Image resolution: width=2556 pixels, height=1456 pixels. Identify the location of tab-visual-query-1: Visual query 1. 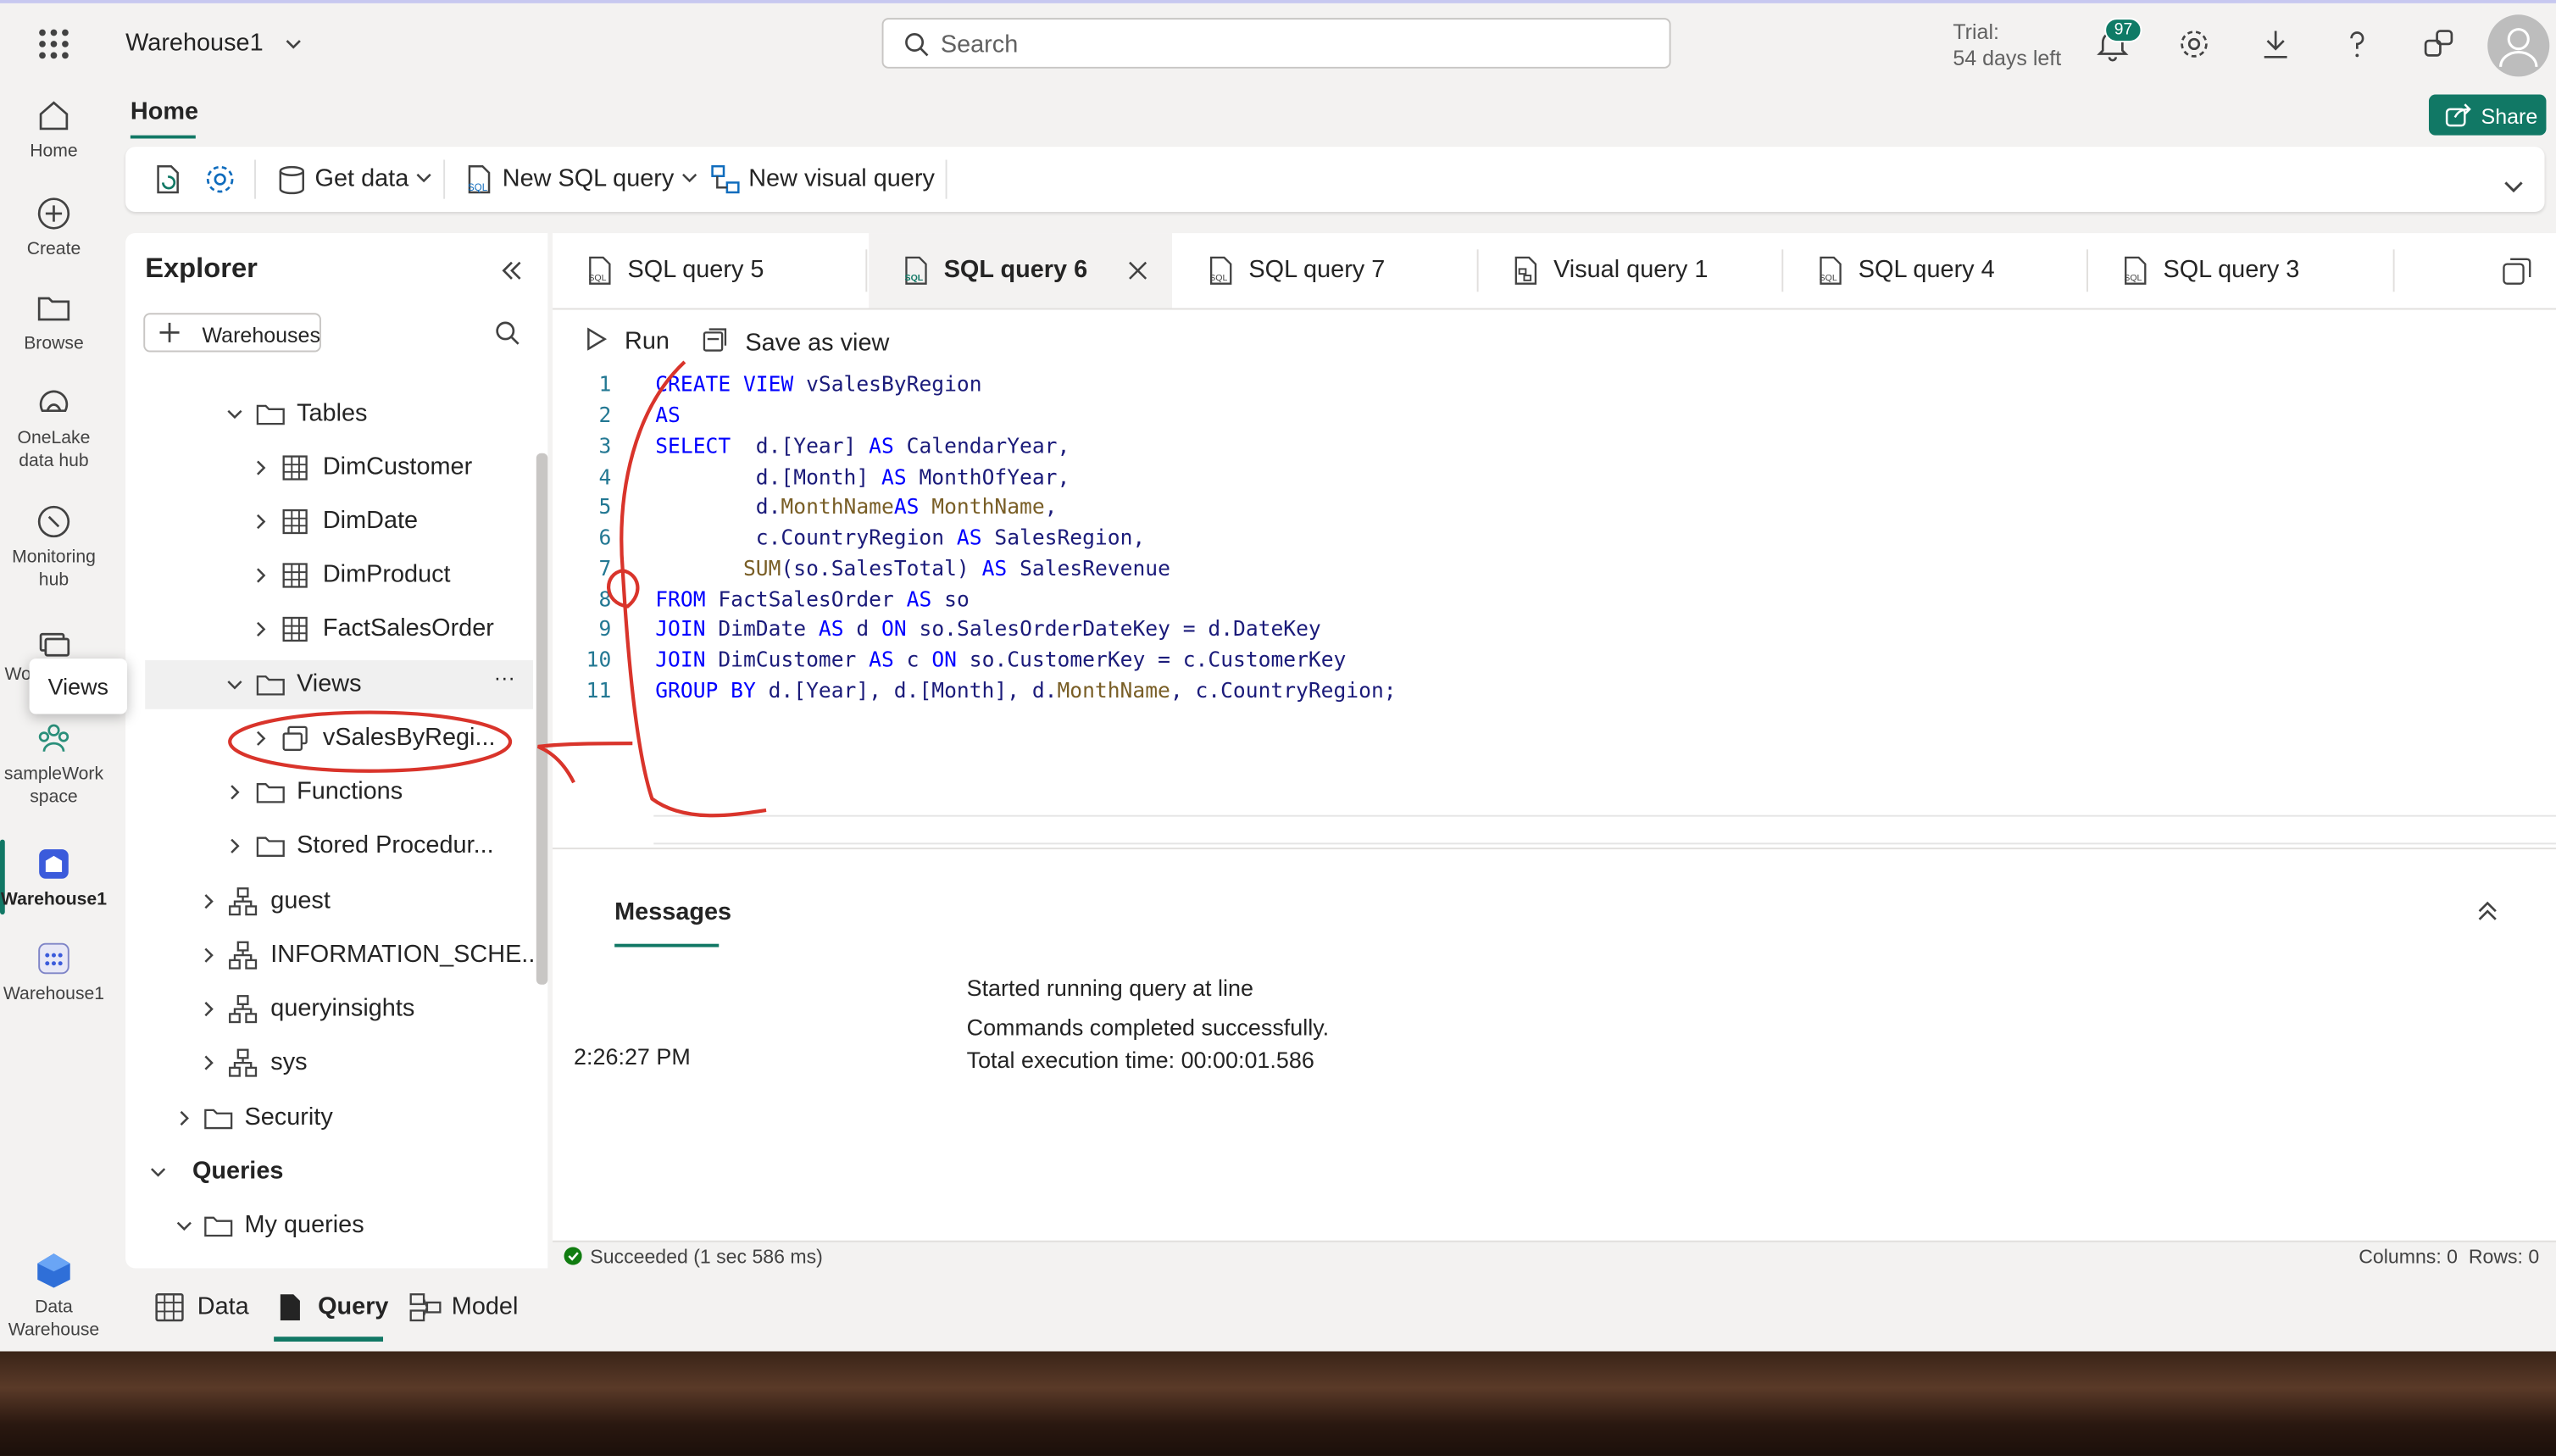
(1631, 270).